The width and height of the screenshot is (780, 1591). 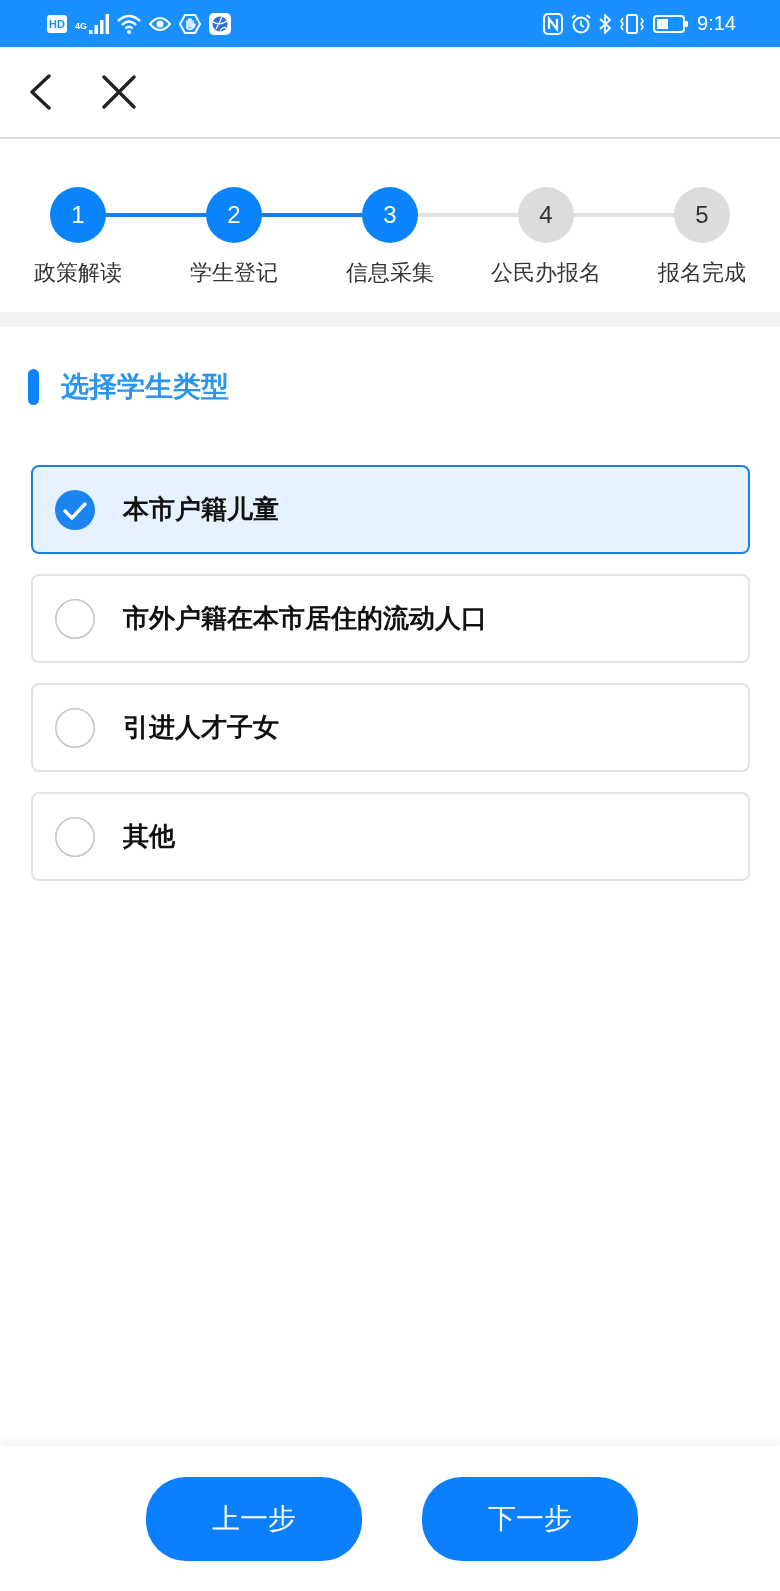 I want to click on step-label: 信息采集, so click(x=390, y=273).